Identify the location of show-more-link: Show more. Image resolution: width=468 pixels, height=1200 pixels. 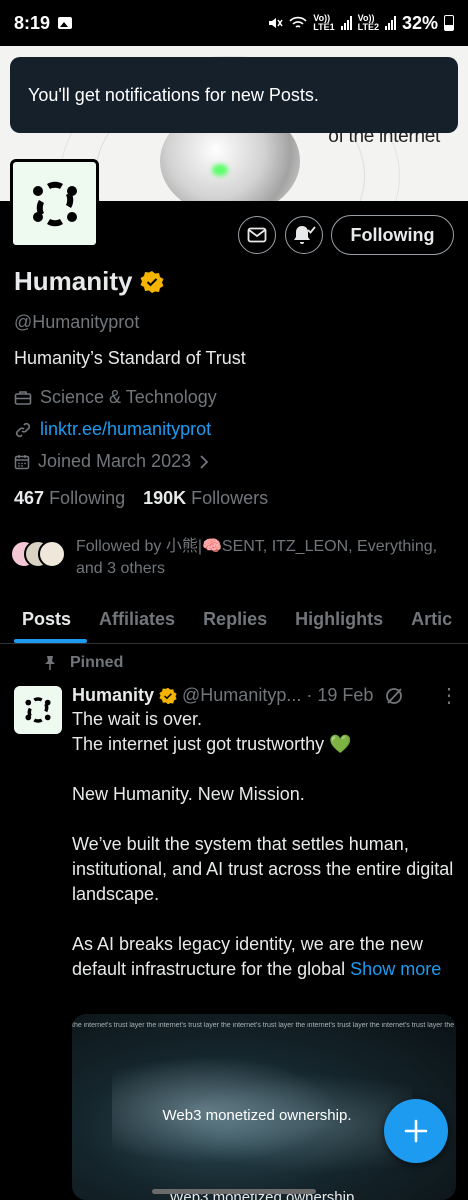
(395, 969).